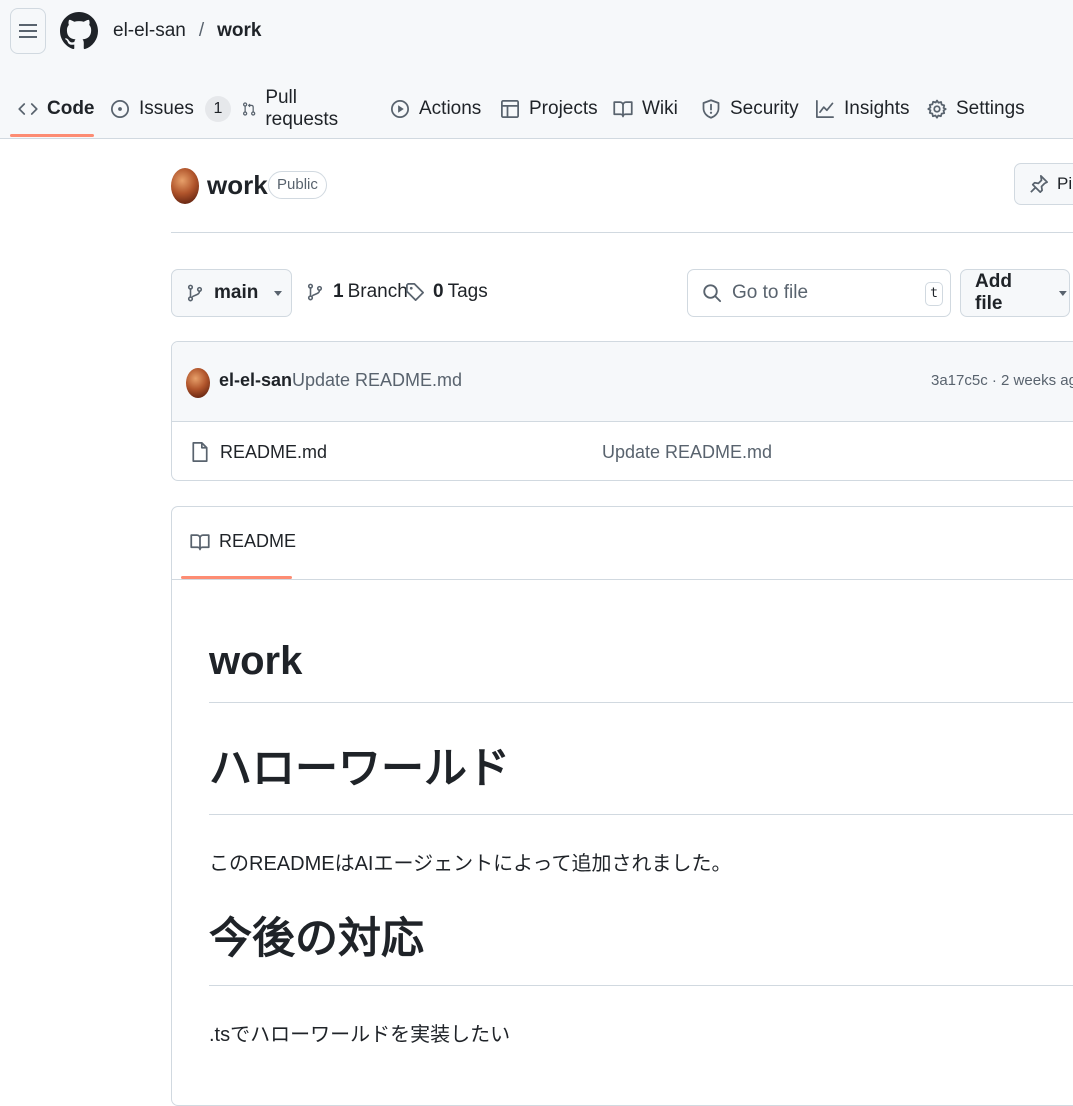  What do you see at coordinates (450, 108) in the screenshot?
I see `tab-actions-label: Actions` at bounding box center [450, 108].